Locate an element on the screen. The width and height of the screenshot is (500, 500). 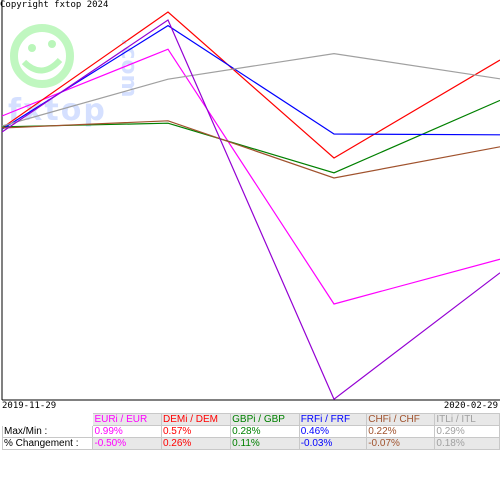
series-line-chfi is located at coordinates (250, 149).